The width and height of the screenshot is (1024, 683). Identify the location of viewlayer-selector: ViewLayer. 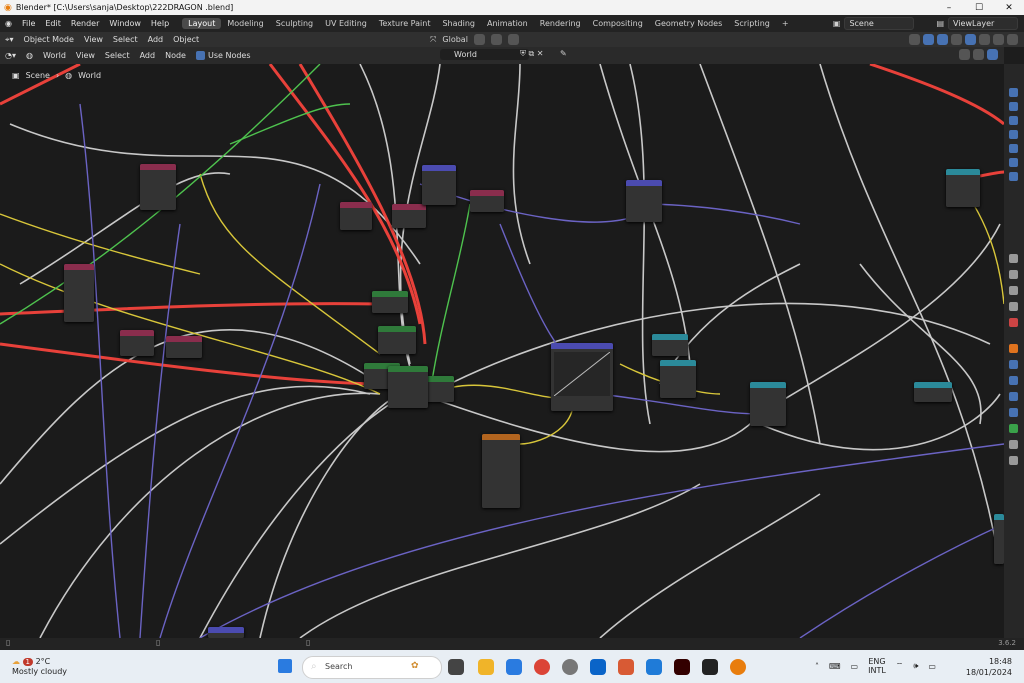
(983, 23).